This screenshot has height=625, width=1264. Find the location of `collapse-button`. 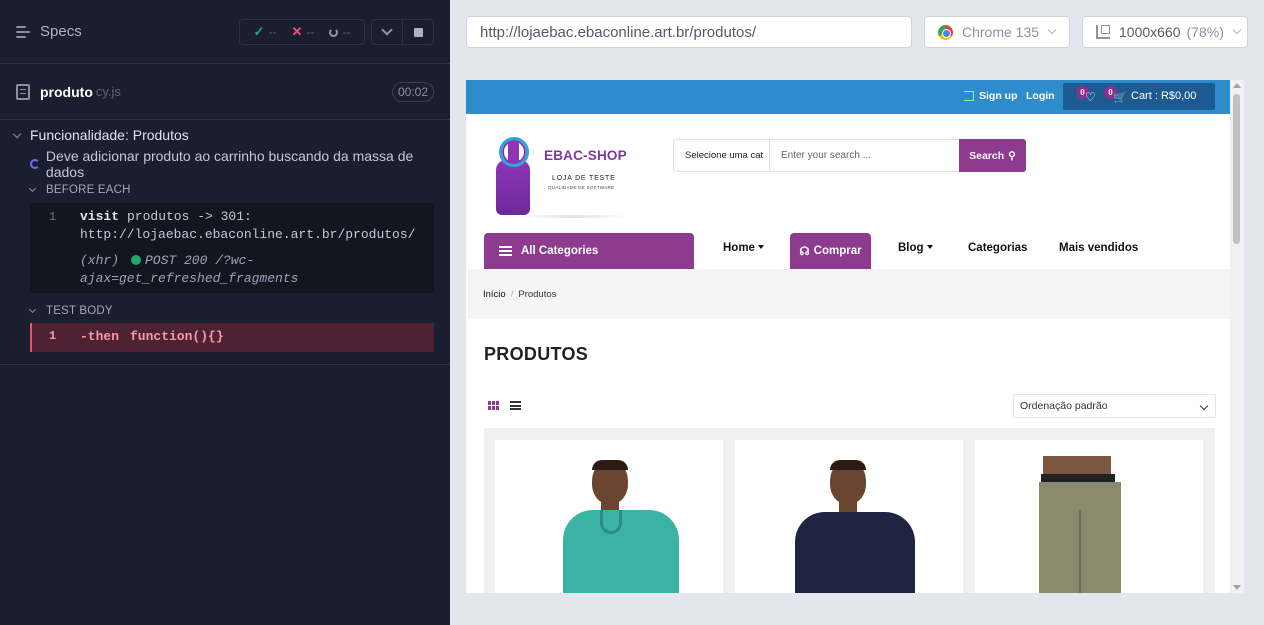

collapse-button is located at coordinates (387, 32).